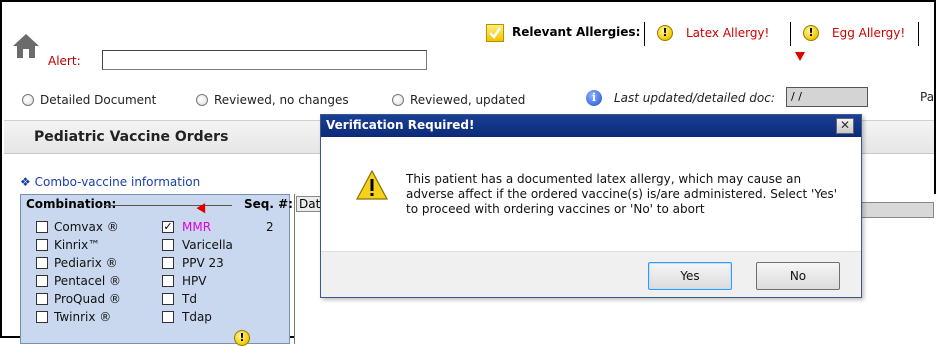  Describe the element at coordinates (42, 227) in the screenshot. I see `checkbox-comvax` at that location.